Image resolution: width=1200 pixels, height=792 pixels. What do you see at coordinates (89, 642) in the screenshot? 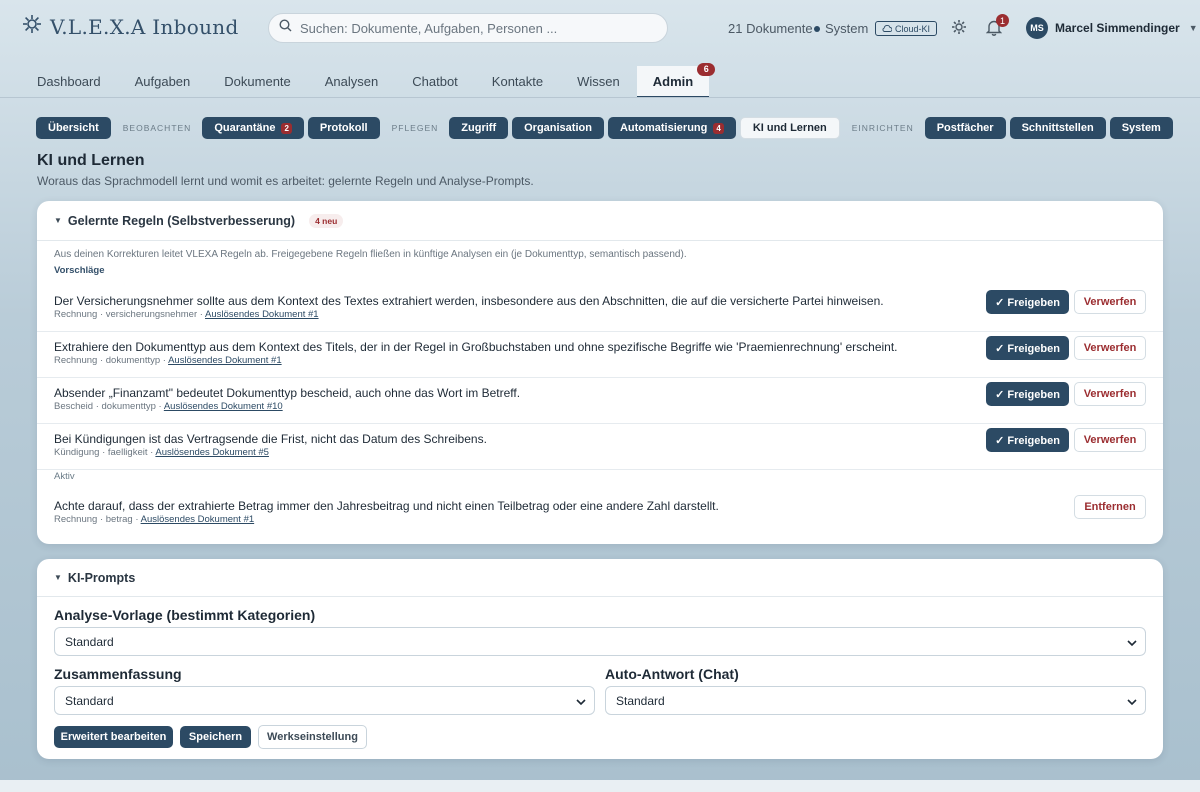
I see `analysis-template-value: Standard` at bounding box center [89, 642].